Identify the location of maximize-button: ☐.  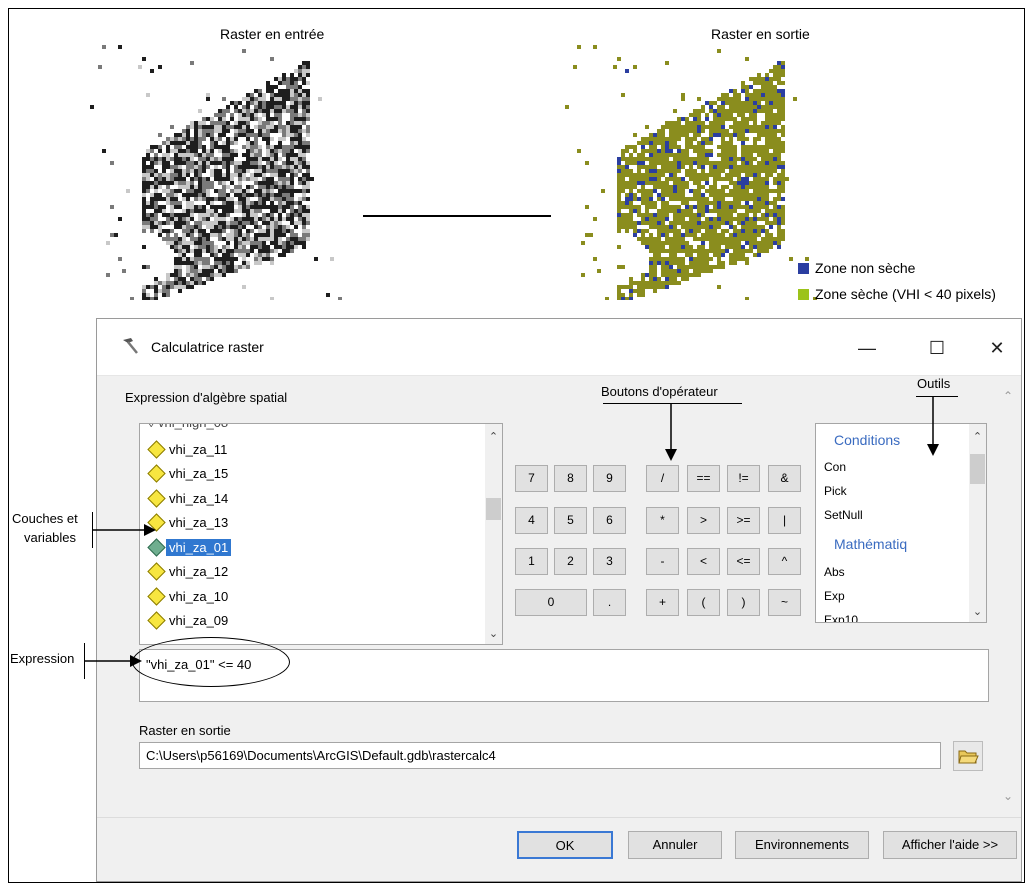
(937, 348).